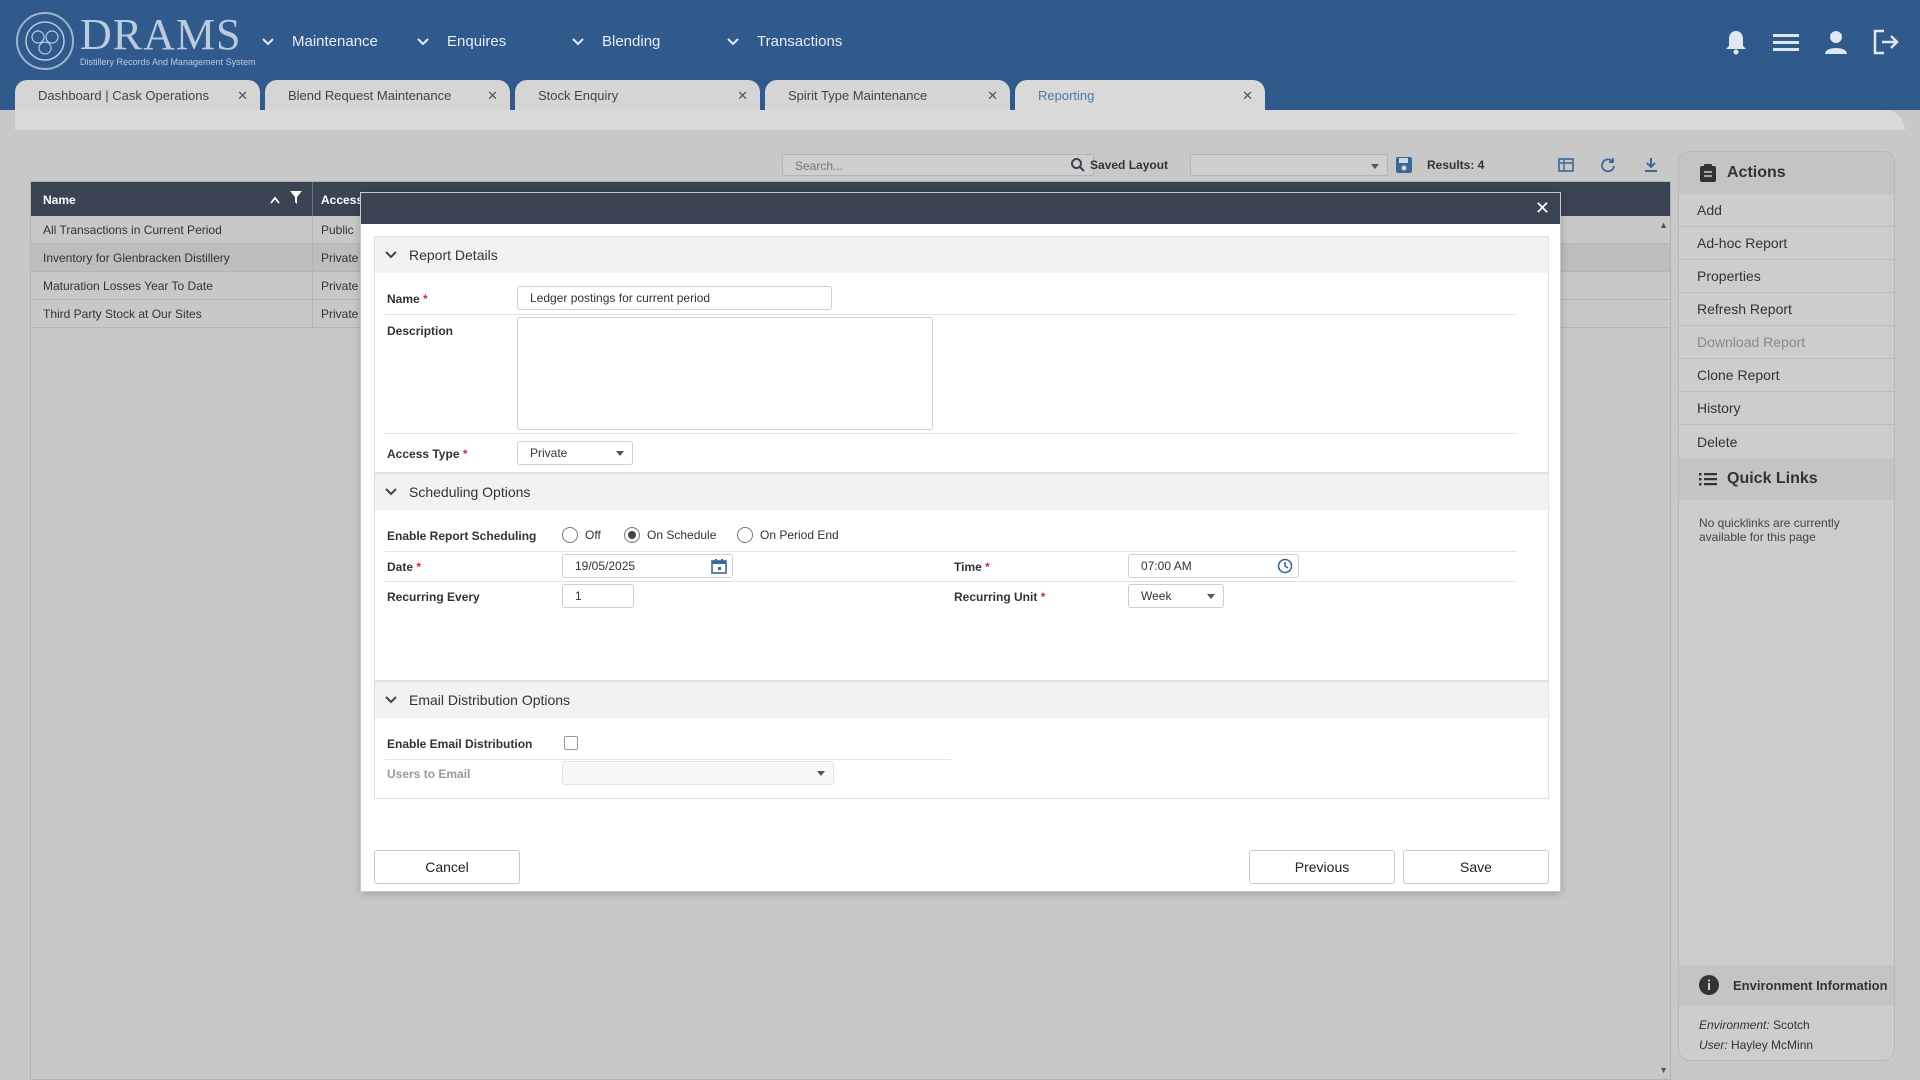  I want to click on saved-layout-select, so click(1289, 165).